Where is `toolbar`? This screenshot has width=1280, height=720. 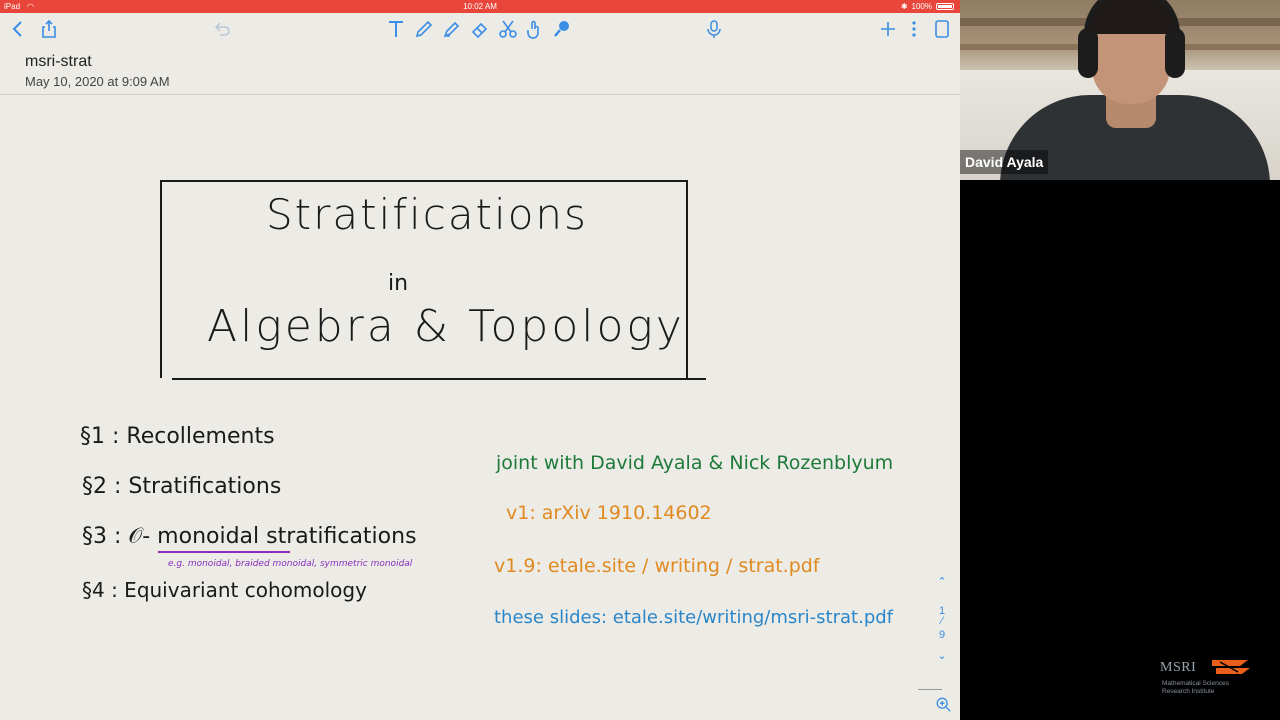
toolbar is located at coordinates (480, 29).